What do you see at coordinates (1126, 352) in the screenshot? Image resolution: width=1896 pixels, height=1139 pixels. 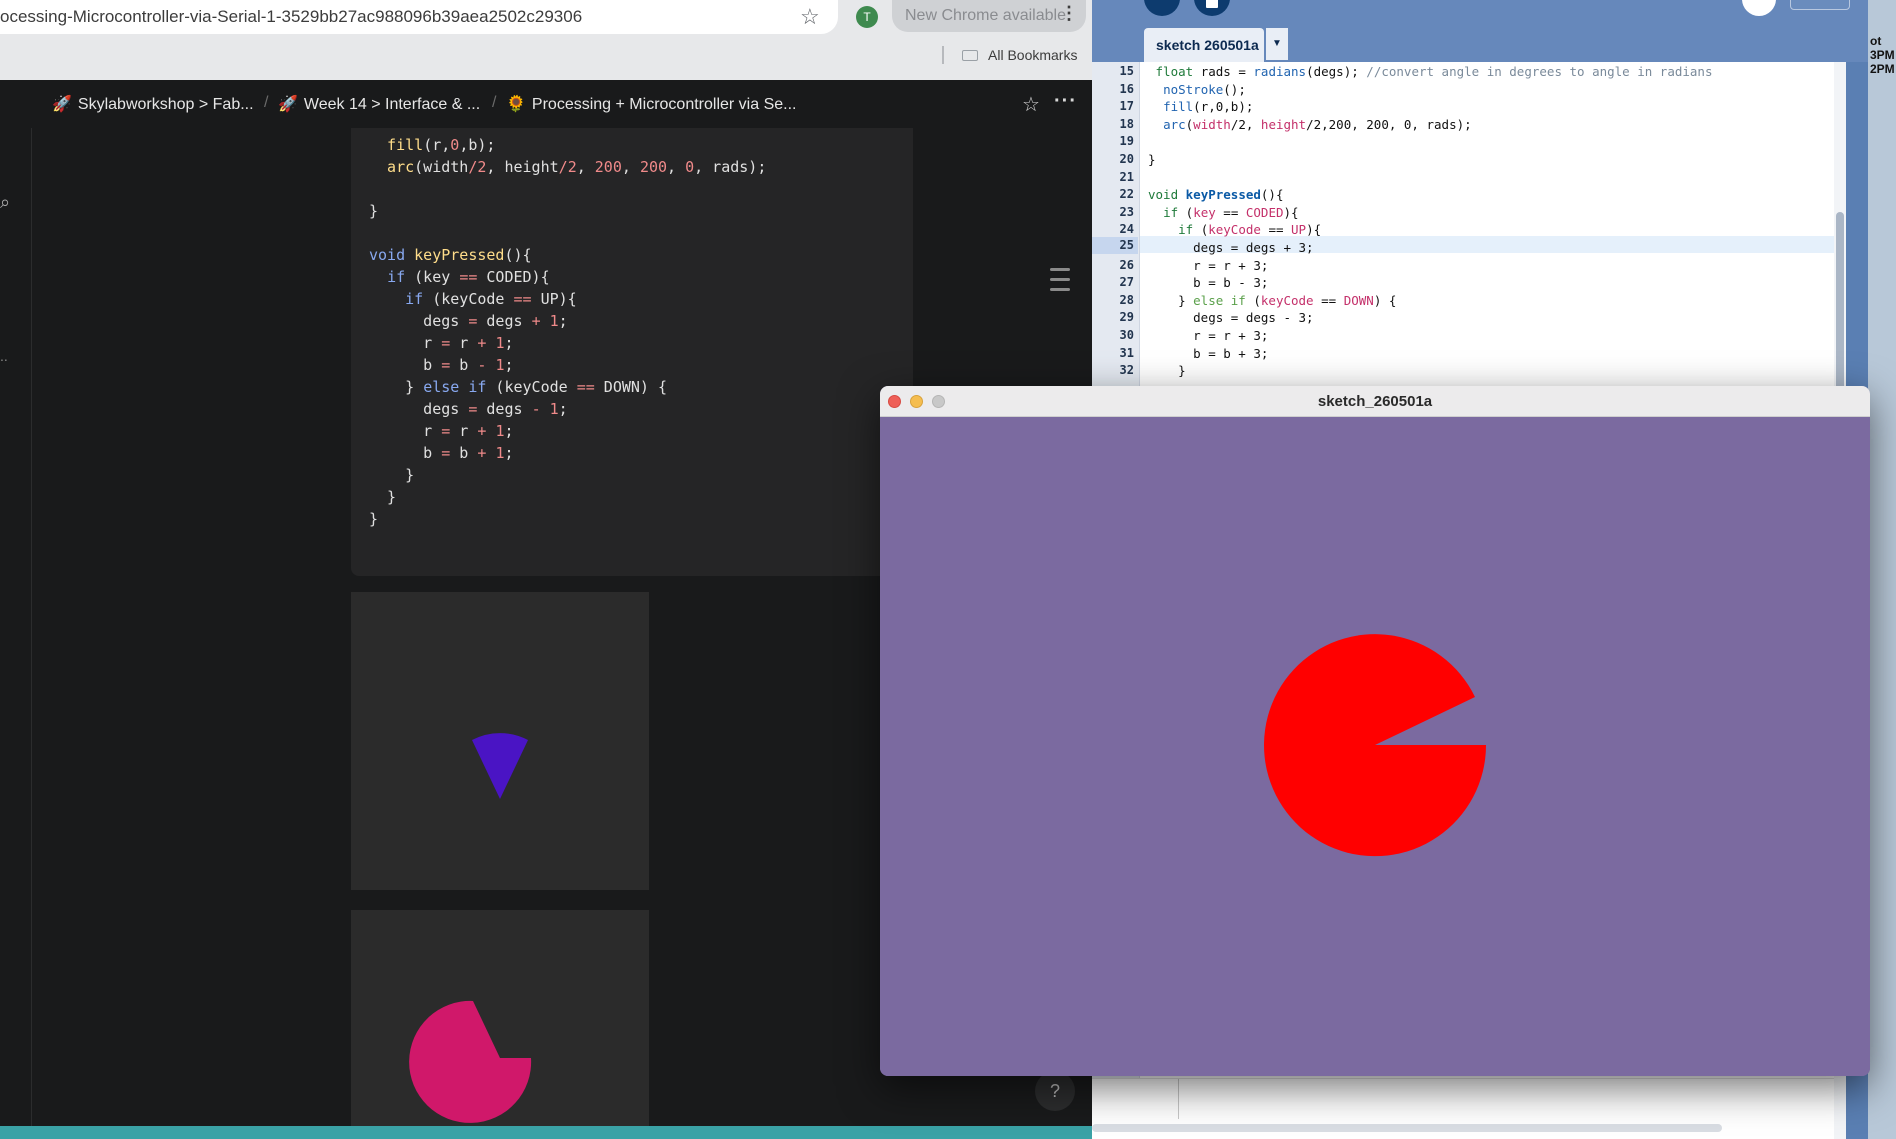 I see `line-number: 31` at bounding box center [1126, 352].